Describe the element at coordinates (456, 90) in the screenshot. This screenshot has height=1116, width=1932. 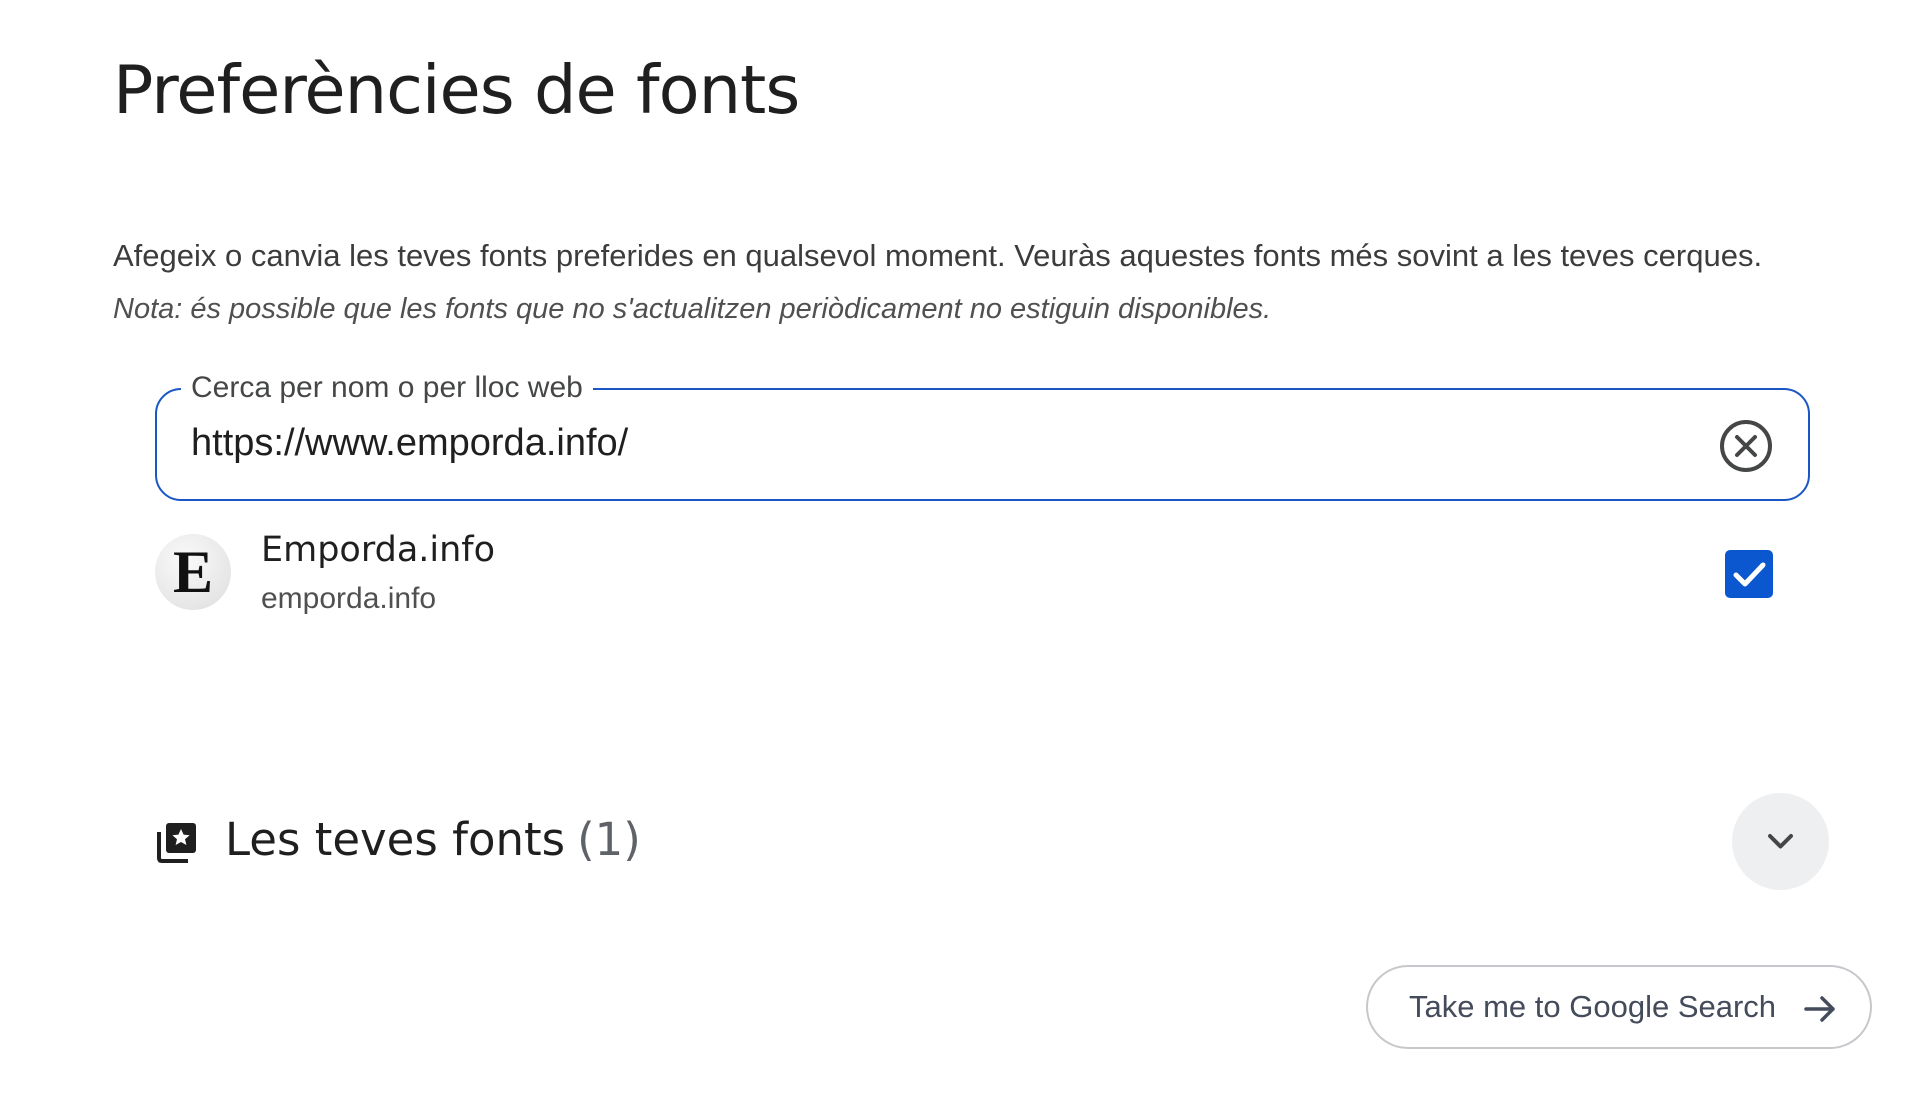
I see `page-title: Preferències de fonts` at that location.